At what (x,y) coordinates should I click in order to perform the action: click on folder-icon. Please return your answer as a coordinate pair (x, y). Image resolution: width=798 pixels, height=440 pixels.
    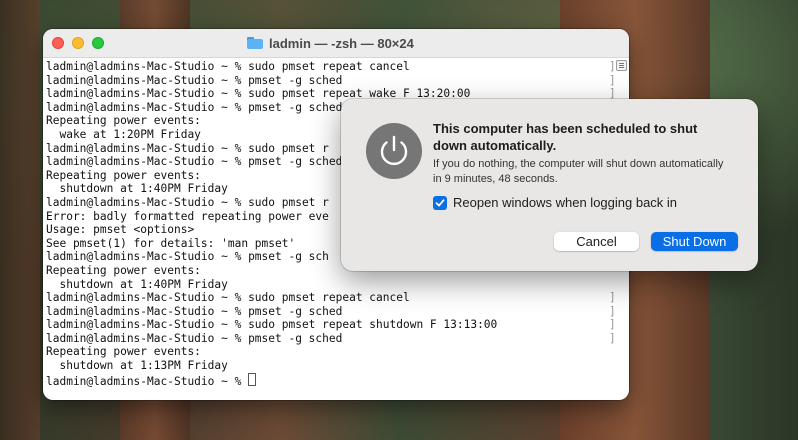
    Looking at the image, I should click on (255, 43).